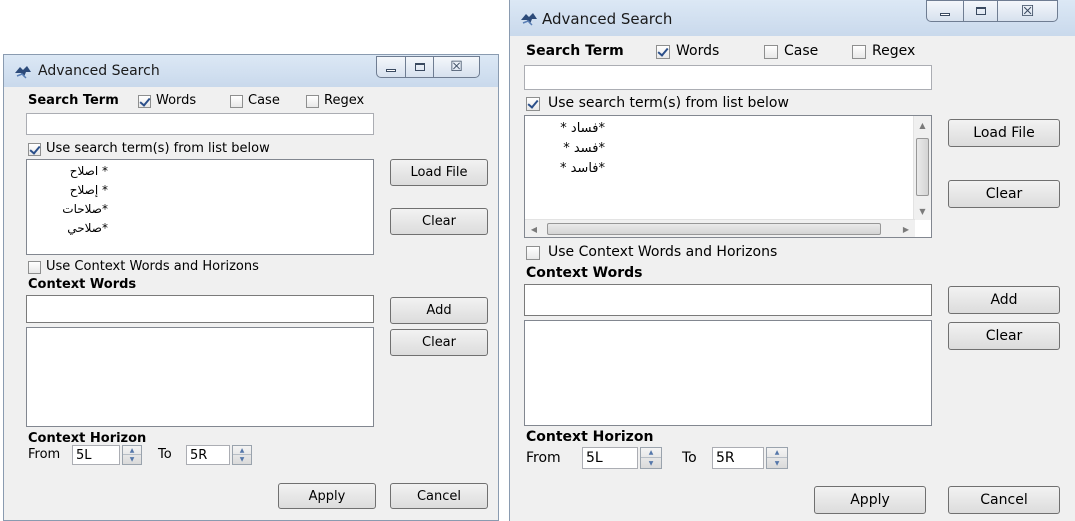 Image resolution: width=1075 pixels, height=521 pixels. What do you see at coordinates (67, 190) in the screenshot?
I see `list-item: * إصلاح` at bounding box center [67, 190].